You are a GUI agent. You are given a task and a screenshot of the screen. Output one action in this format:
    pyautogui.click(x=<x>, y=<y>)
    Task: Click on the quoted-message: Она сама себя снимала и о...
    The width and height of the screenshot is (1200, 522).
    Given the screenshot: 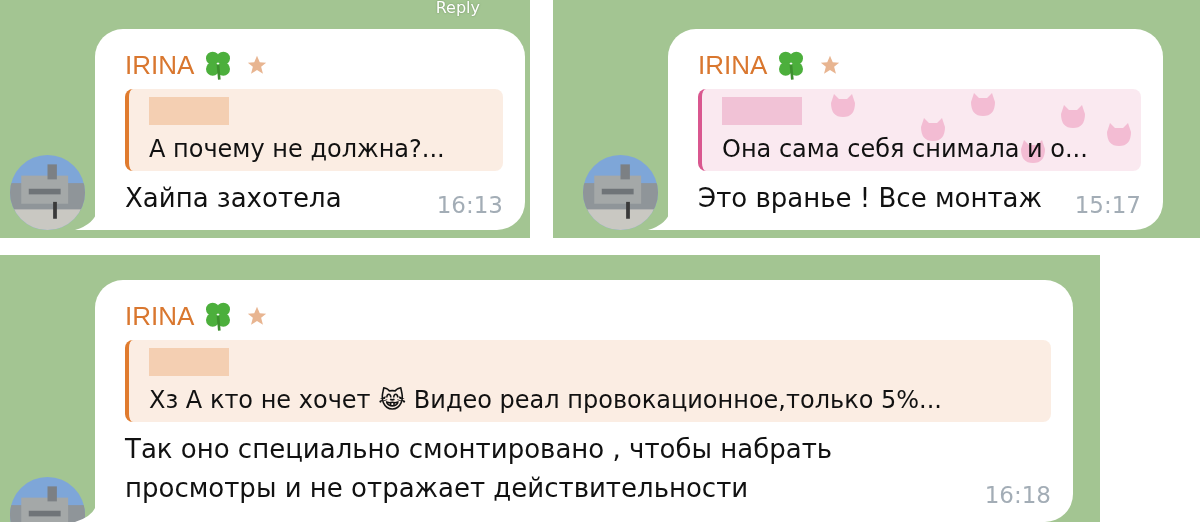 What is the action you would take?
    pyautogui.click(x=919, y=130)
    